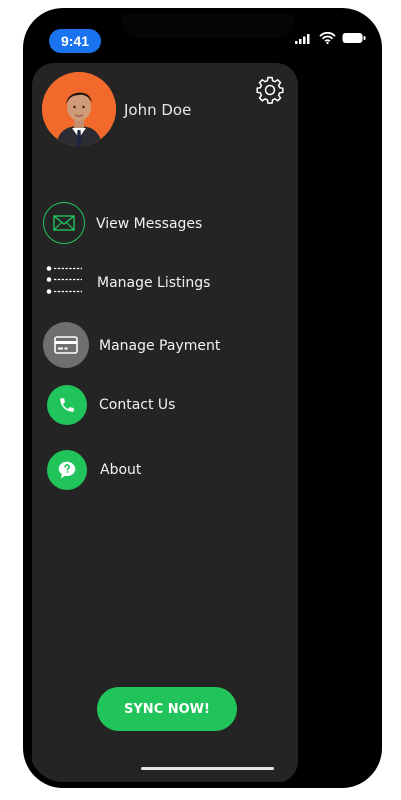  What do you see at coordinates (137, 405) in the screenshot?
I see `menu-label: Contact Us` at bounding box center [137, 405].